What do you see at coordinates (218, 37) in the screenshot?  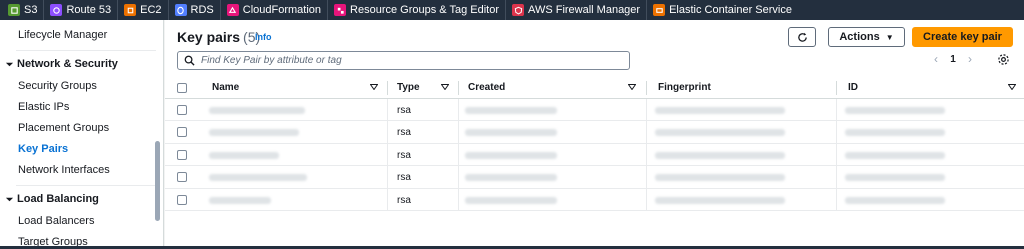 I see `page-title: Key pairs (5)` at bounding box center [218, 37].